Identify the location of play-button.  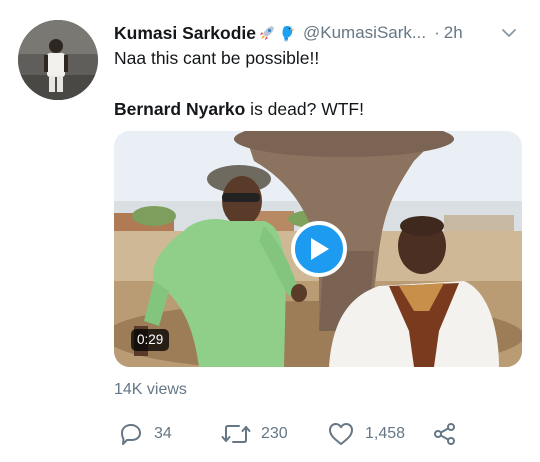
(319, 249).